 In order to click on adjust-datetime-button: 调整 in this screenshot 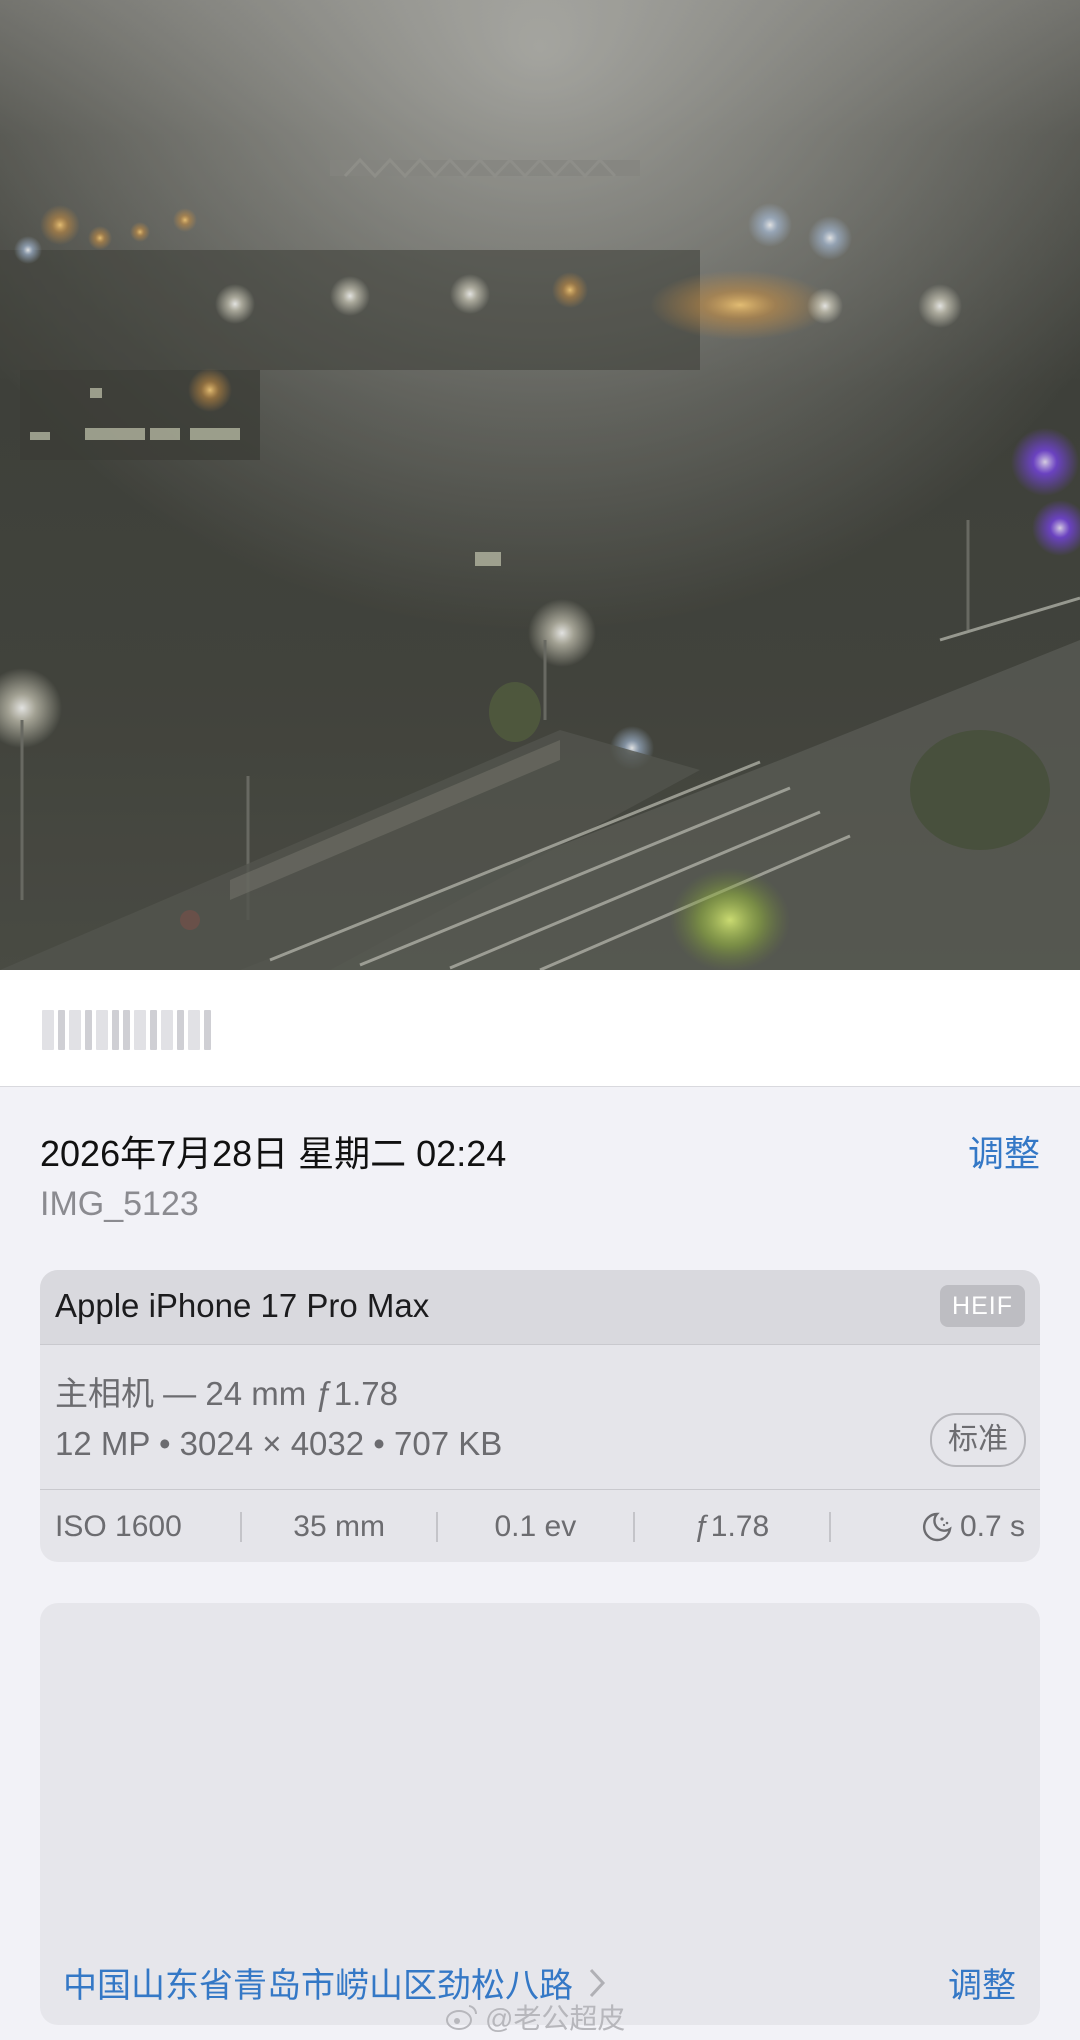, I will do `click(1004, 1151)`.